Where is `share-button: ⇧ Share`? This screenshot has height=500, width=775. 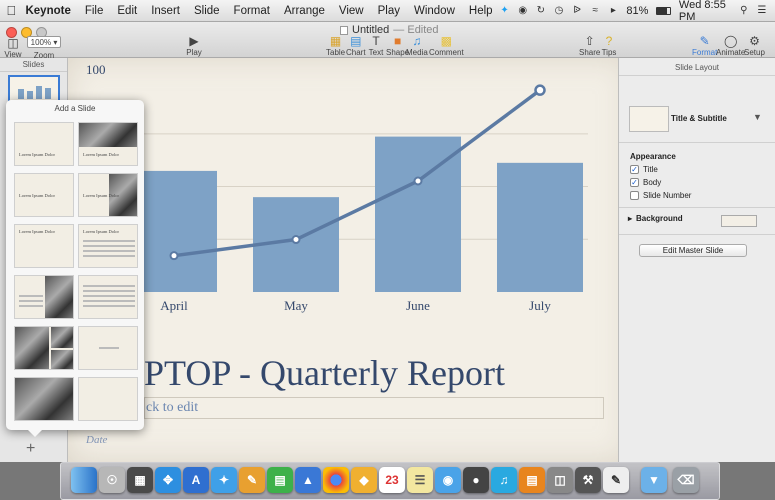 share-button: ⇧ Share is located at coordinates (589, 45).